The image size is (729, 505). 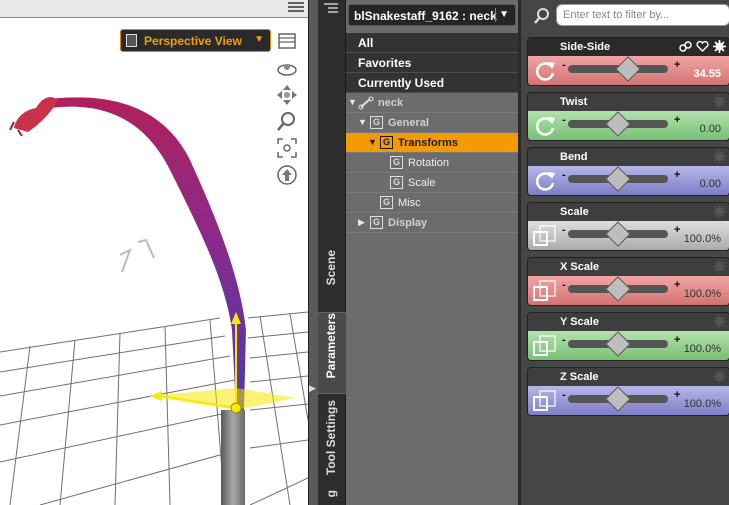 What do you see at coordinates (707, 74) in the screenshot?
I see `param-value: 34.55` at bounding box center [707, 74].